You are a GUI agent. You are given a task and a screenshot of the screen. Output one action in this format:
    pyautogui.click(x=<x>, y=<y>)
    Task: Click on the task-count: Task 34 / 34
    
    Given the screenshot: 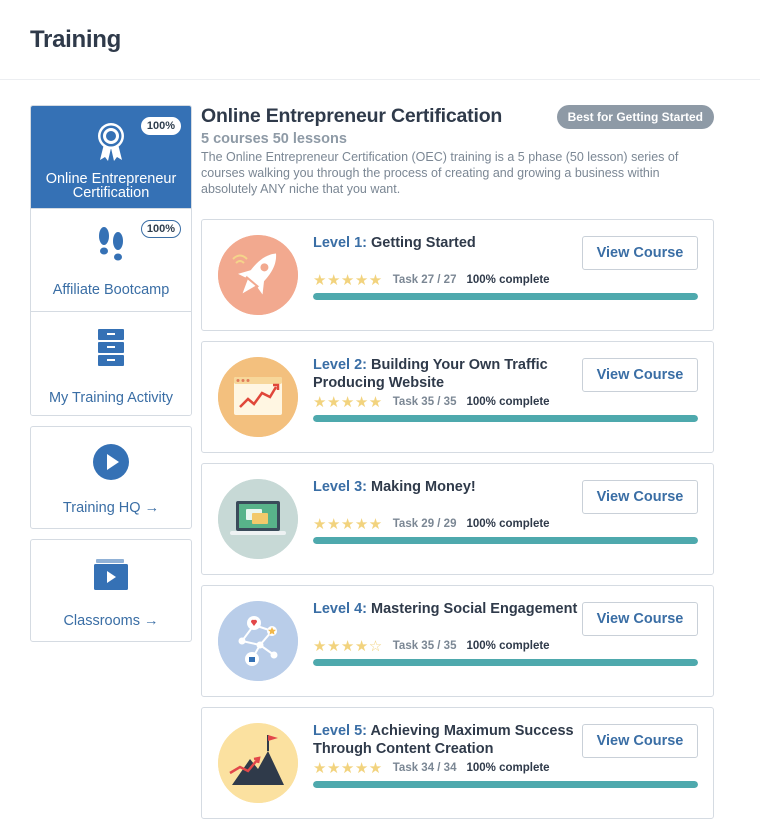 What is the action you would take?
    pyautogui.click(x=424, y=768)
    